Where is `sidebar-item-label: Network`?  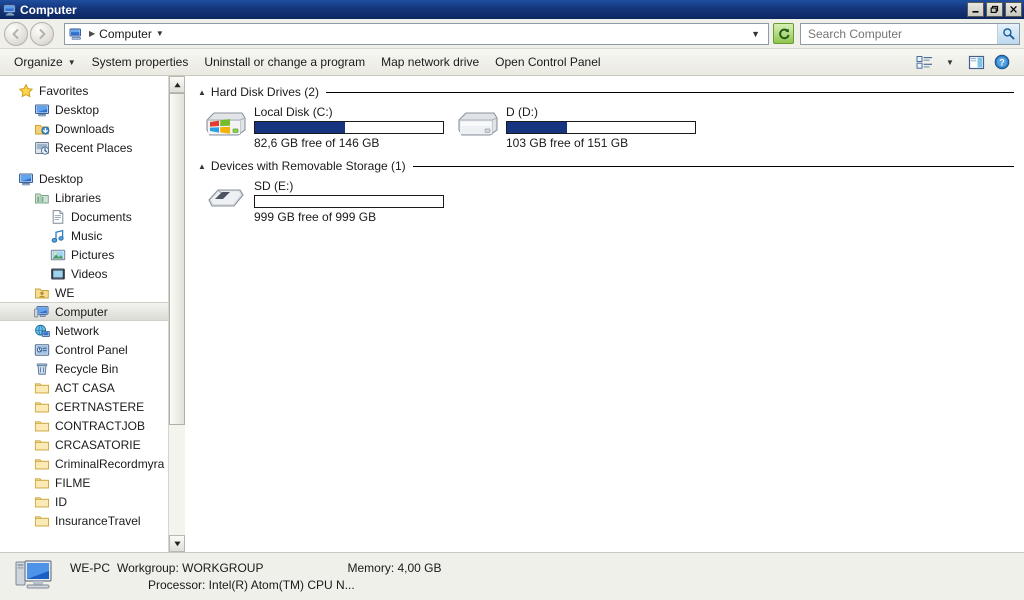
sidebar-item-label: Network is located at coordinates (77, 330).